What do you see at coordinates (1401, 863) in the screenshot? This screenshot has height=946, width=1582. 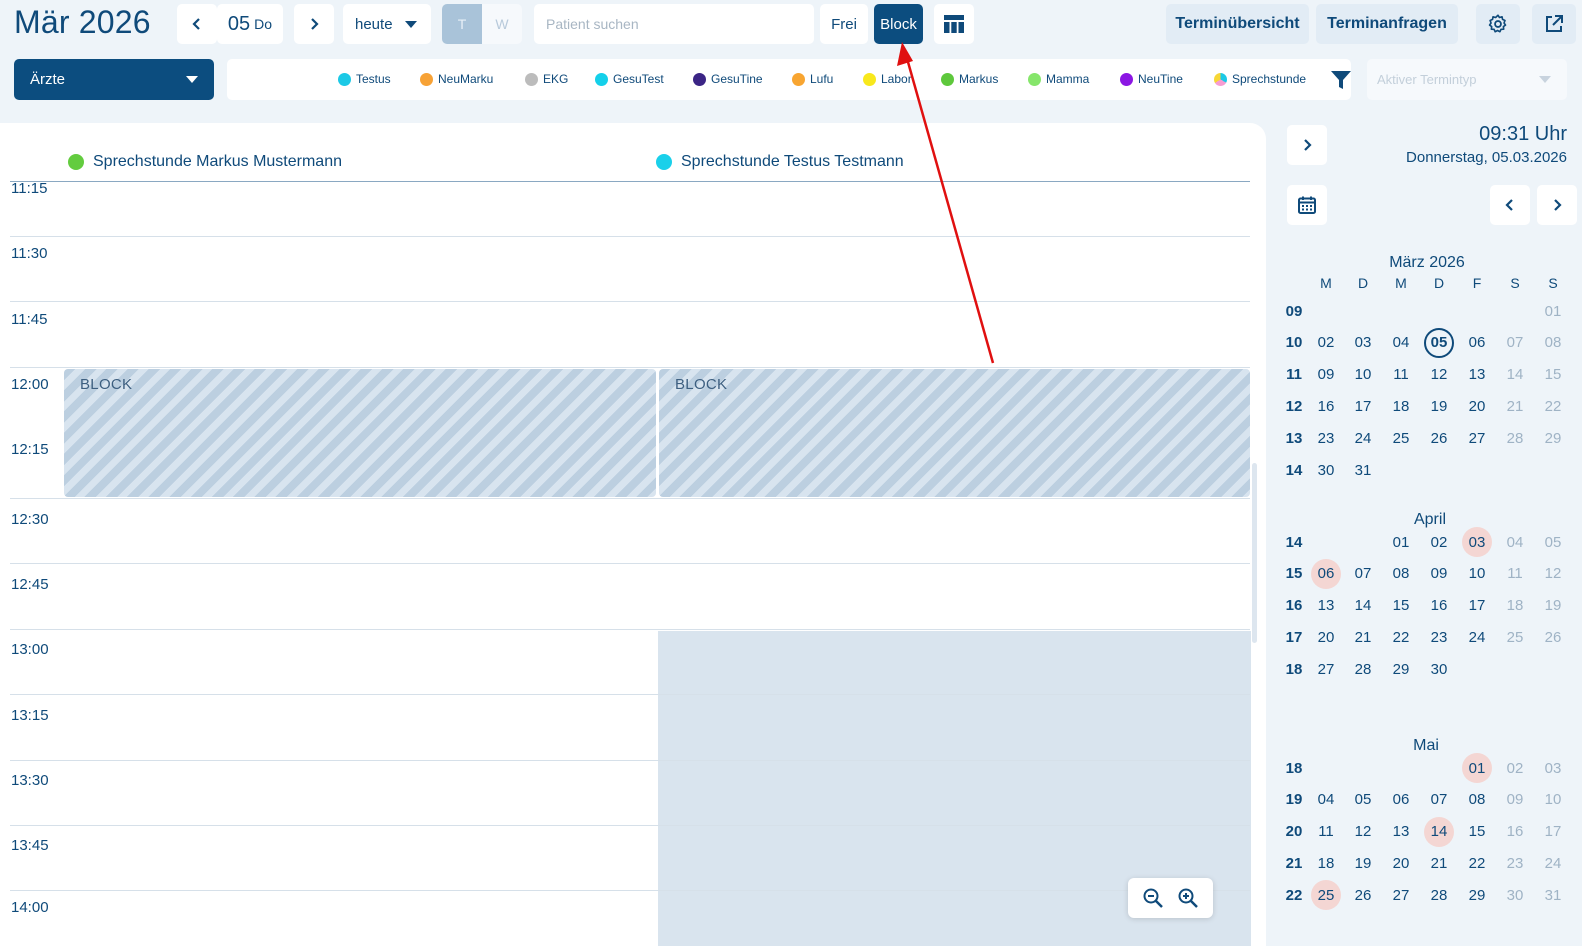 I see `calendar-day: 20` at bounding box center [1401, 863].